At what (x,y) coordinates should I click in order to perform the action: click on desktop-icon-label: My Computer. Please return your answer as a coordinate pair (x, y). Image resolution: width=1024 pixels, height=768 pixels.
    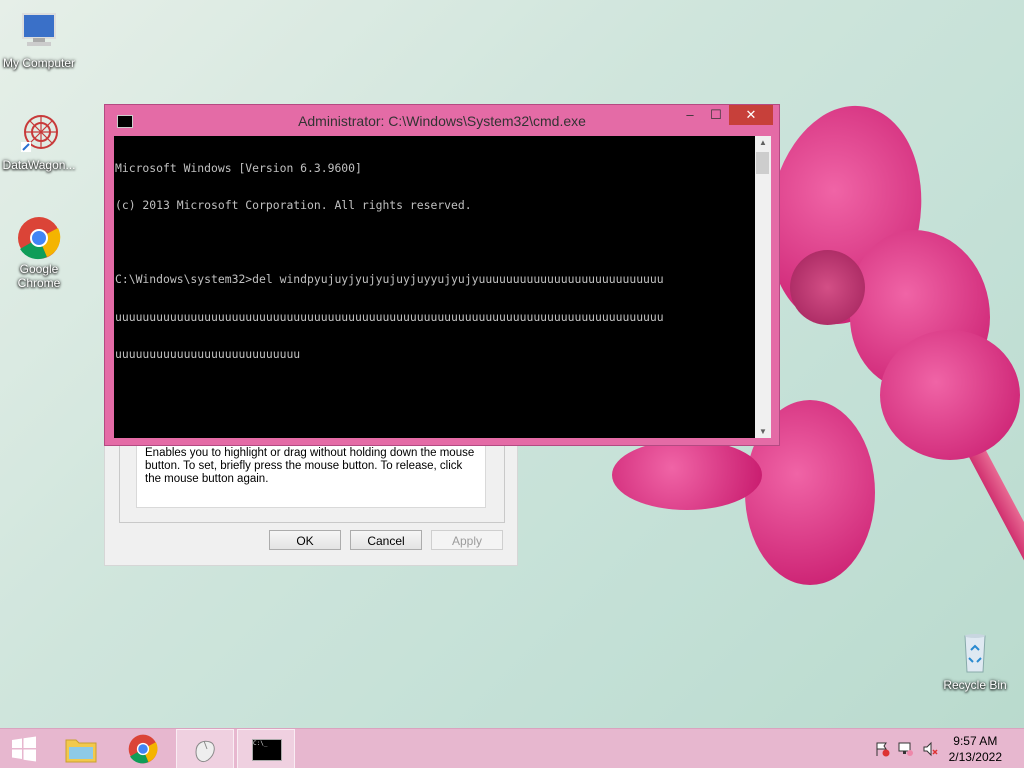
    Looking at the image, I should click on (39, 63).